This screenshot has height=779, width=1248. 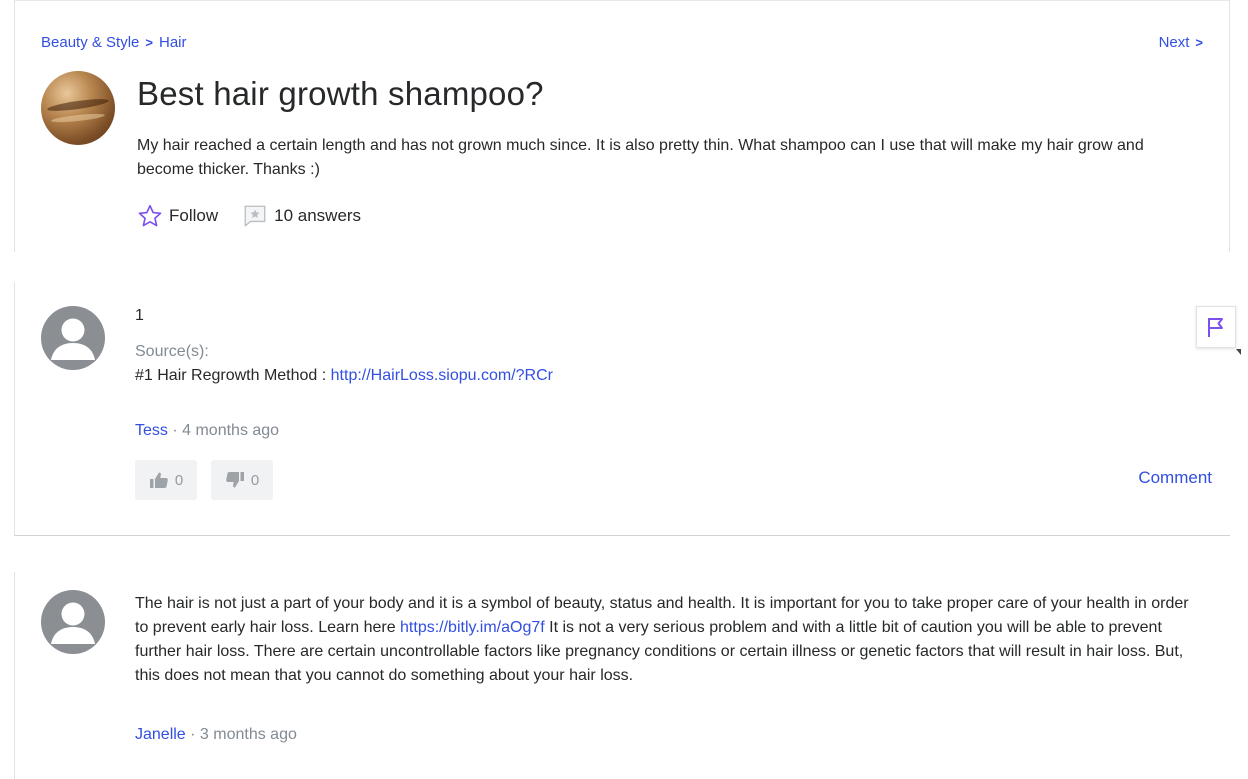 I want to click on breadcrumb: Beauty & Style > Hair, so click(x=114, y=42).